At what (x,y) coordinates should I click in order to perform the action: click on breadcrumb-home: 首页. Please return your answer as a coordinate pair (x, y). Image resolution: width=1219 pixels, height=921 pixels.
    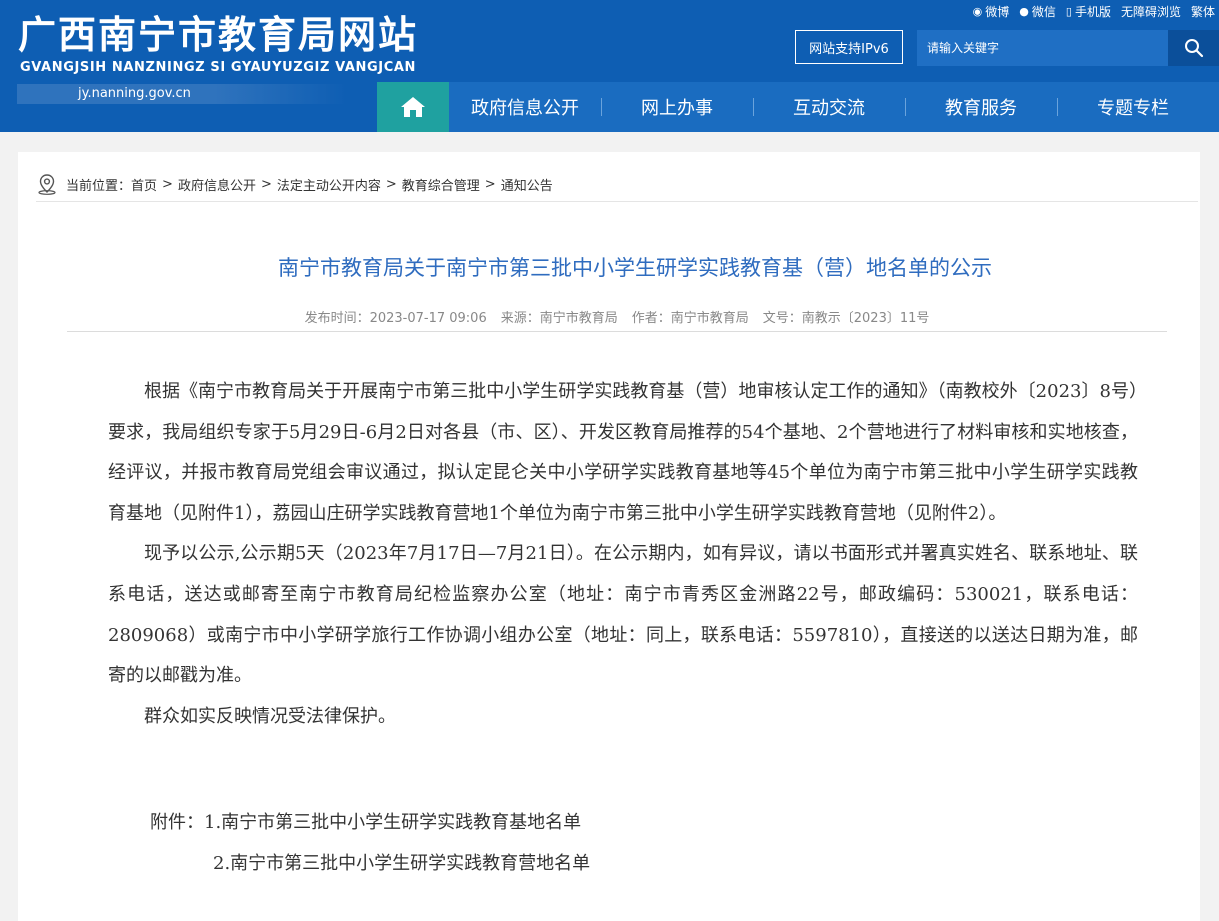
    Looking at the image, I should click on (144, 184).